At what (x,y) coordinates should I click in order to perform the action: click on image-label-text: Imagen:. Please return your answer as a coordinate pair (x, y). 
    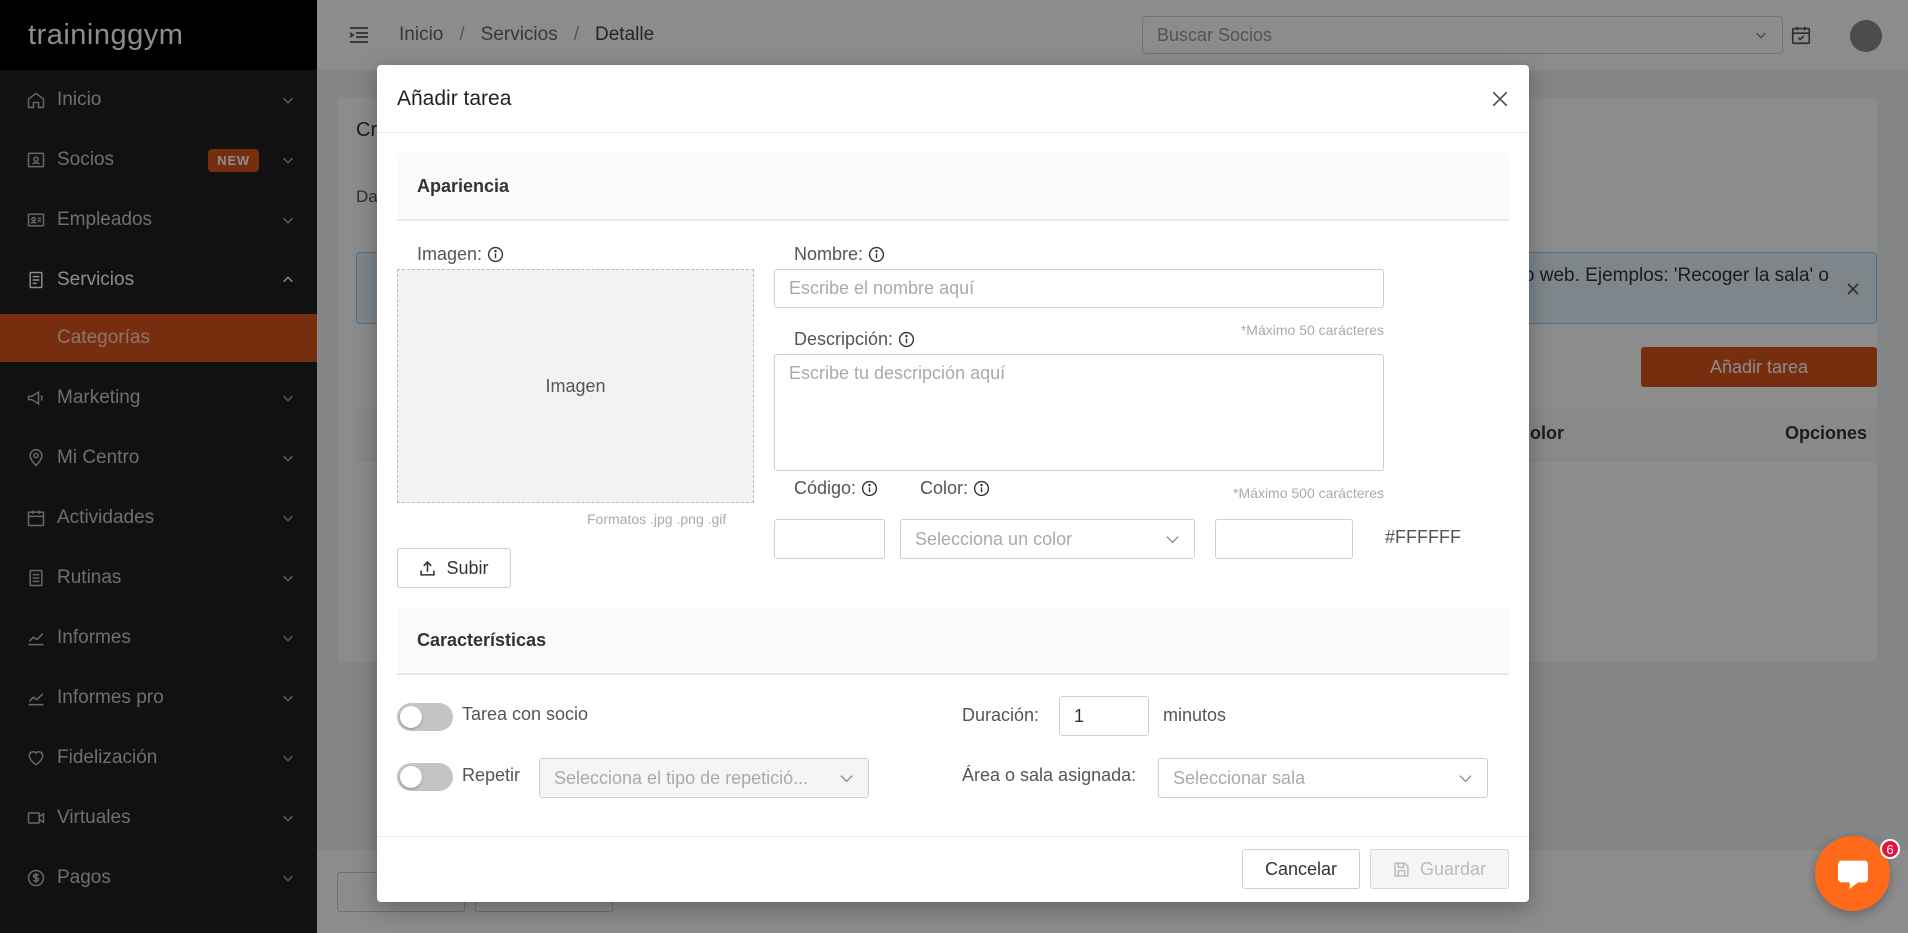
    Looking at the image, I should click on (450, 254).